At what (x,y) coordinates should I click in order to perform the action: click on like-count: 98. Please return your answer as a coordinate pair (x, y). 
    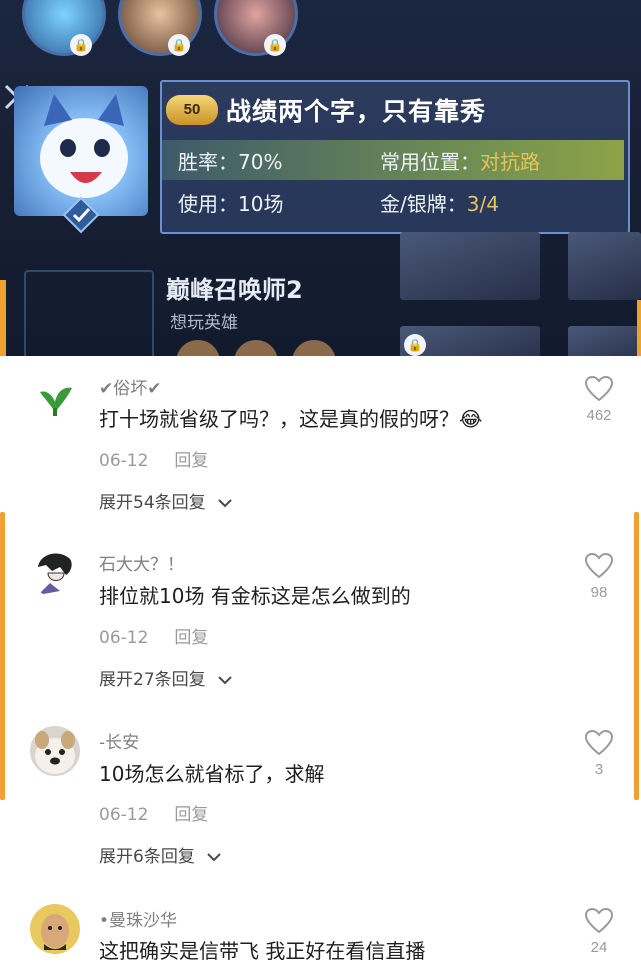
    Looking at the image, I should click on (599, 592).